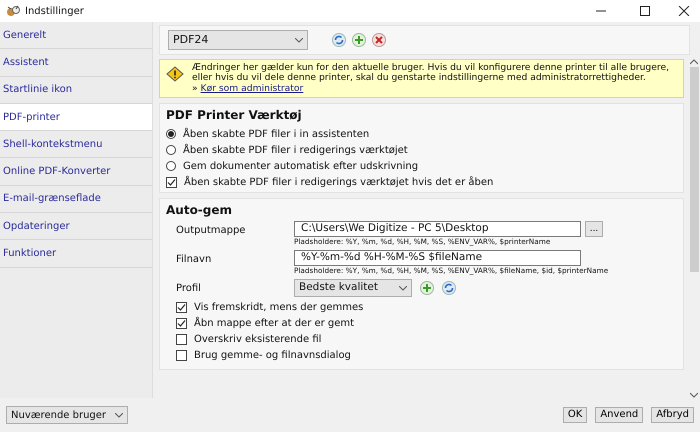  Describe the element at coordinates (295, 150) in the screenshot. I see `option-label: Åben skabte PDF filer i redigerings værktøjet` at that location.